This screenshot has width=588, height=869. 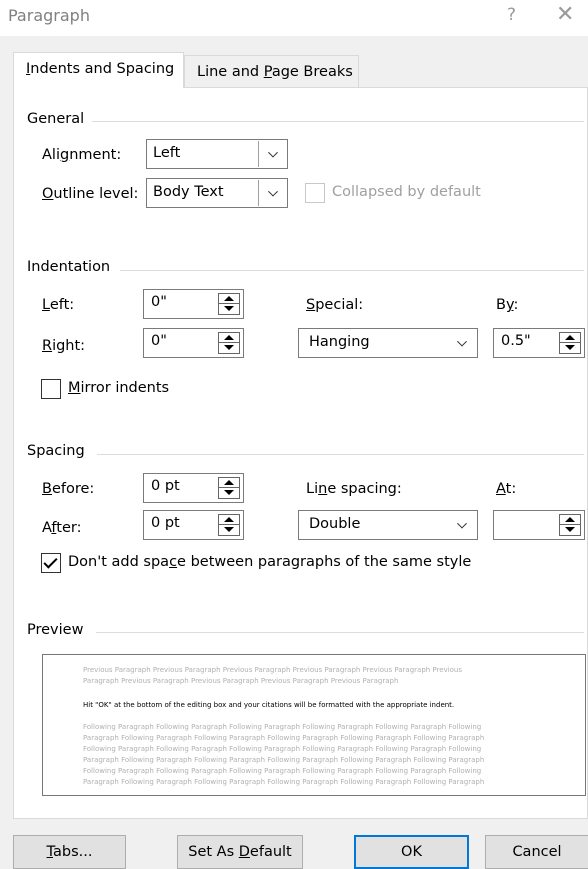 I want to click on tab-line-and-page-breaks: Line and Page Breaks, so click(x=271, y=71).